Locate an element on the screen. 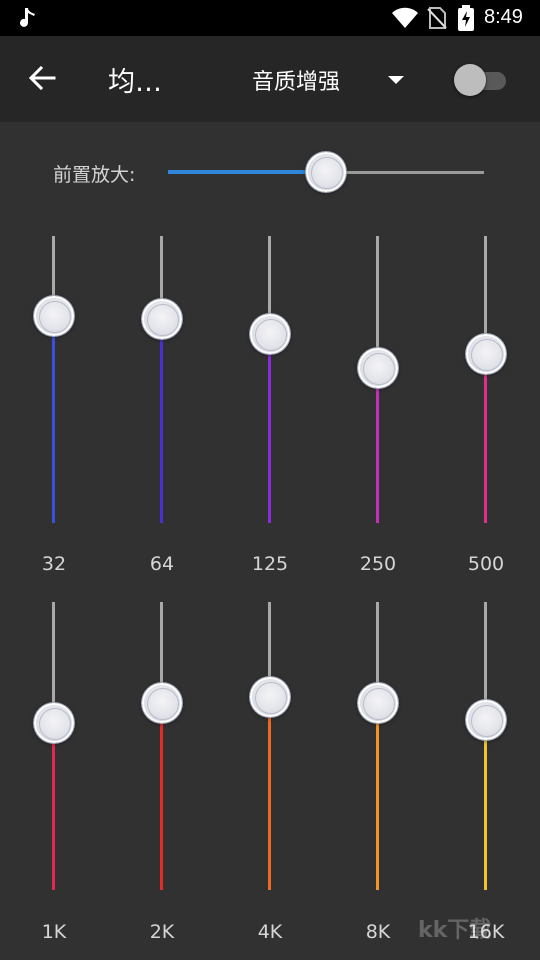 This screenshot has height=960, width=540. no-sim-icon is located at coordinates (437, 18).